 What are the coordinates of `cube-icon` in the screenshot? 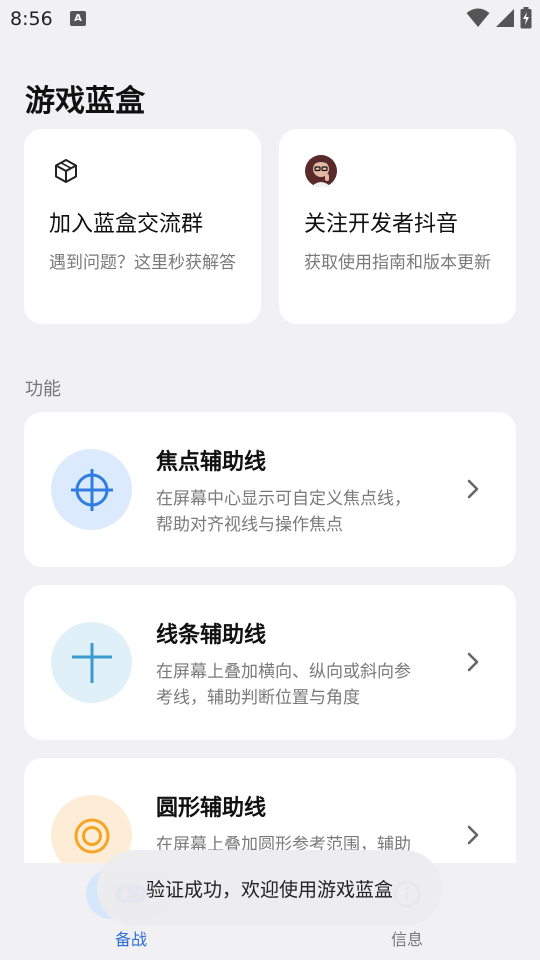 It's located at (66, 171).